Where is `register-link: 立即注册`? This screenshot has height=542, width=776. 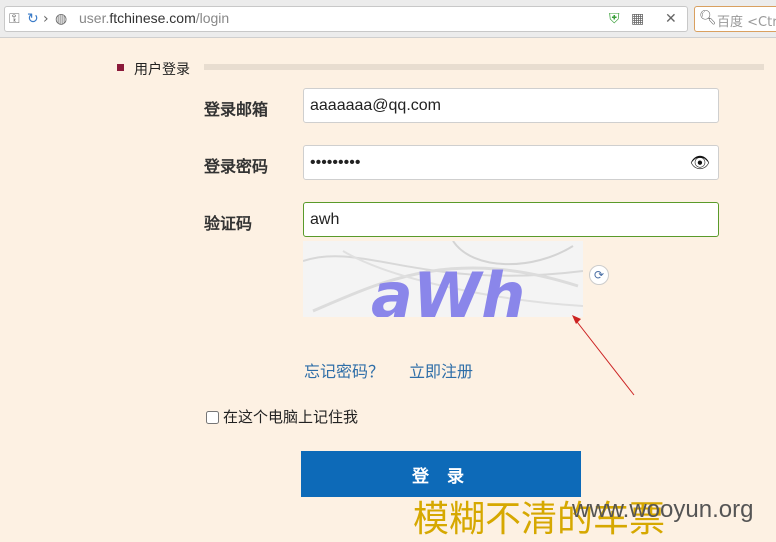
register-link: 立即注册 is located at coordinates (441, 370).